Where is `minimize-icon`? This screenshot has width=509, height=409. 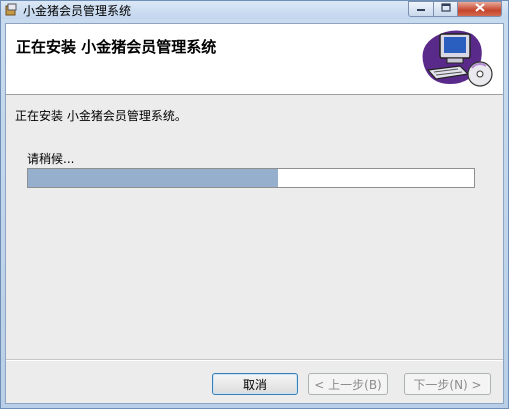 minimize-icon is located at coordinates (421, 9).